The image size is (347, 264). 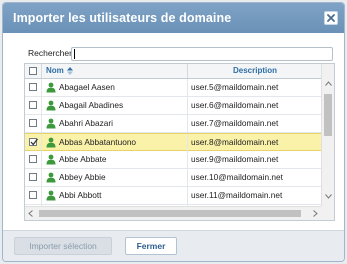 I want to click on table-row: Abahri Abazari user.7@maildomain.net, so click(x=173, y=124).